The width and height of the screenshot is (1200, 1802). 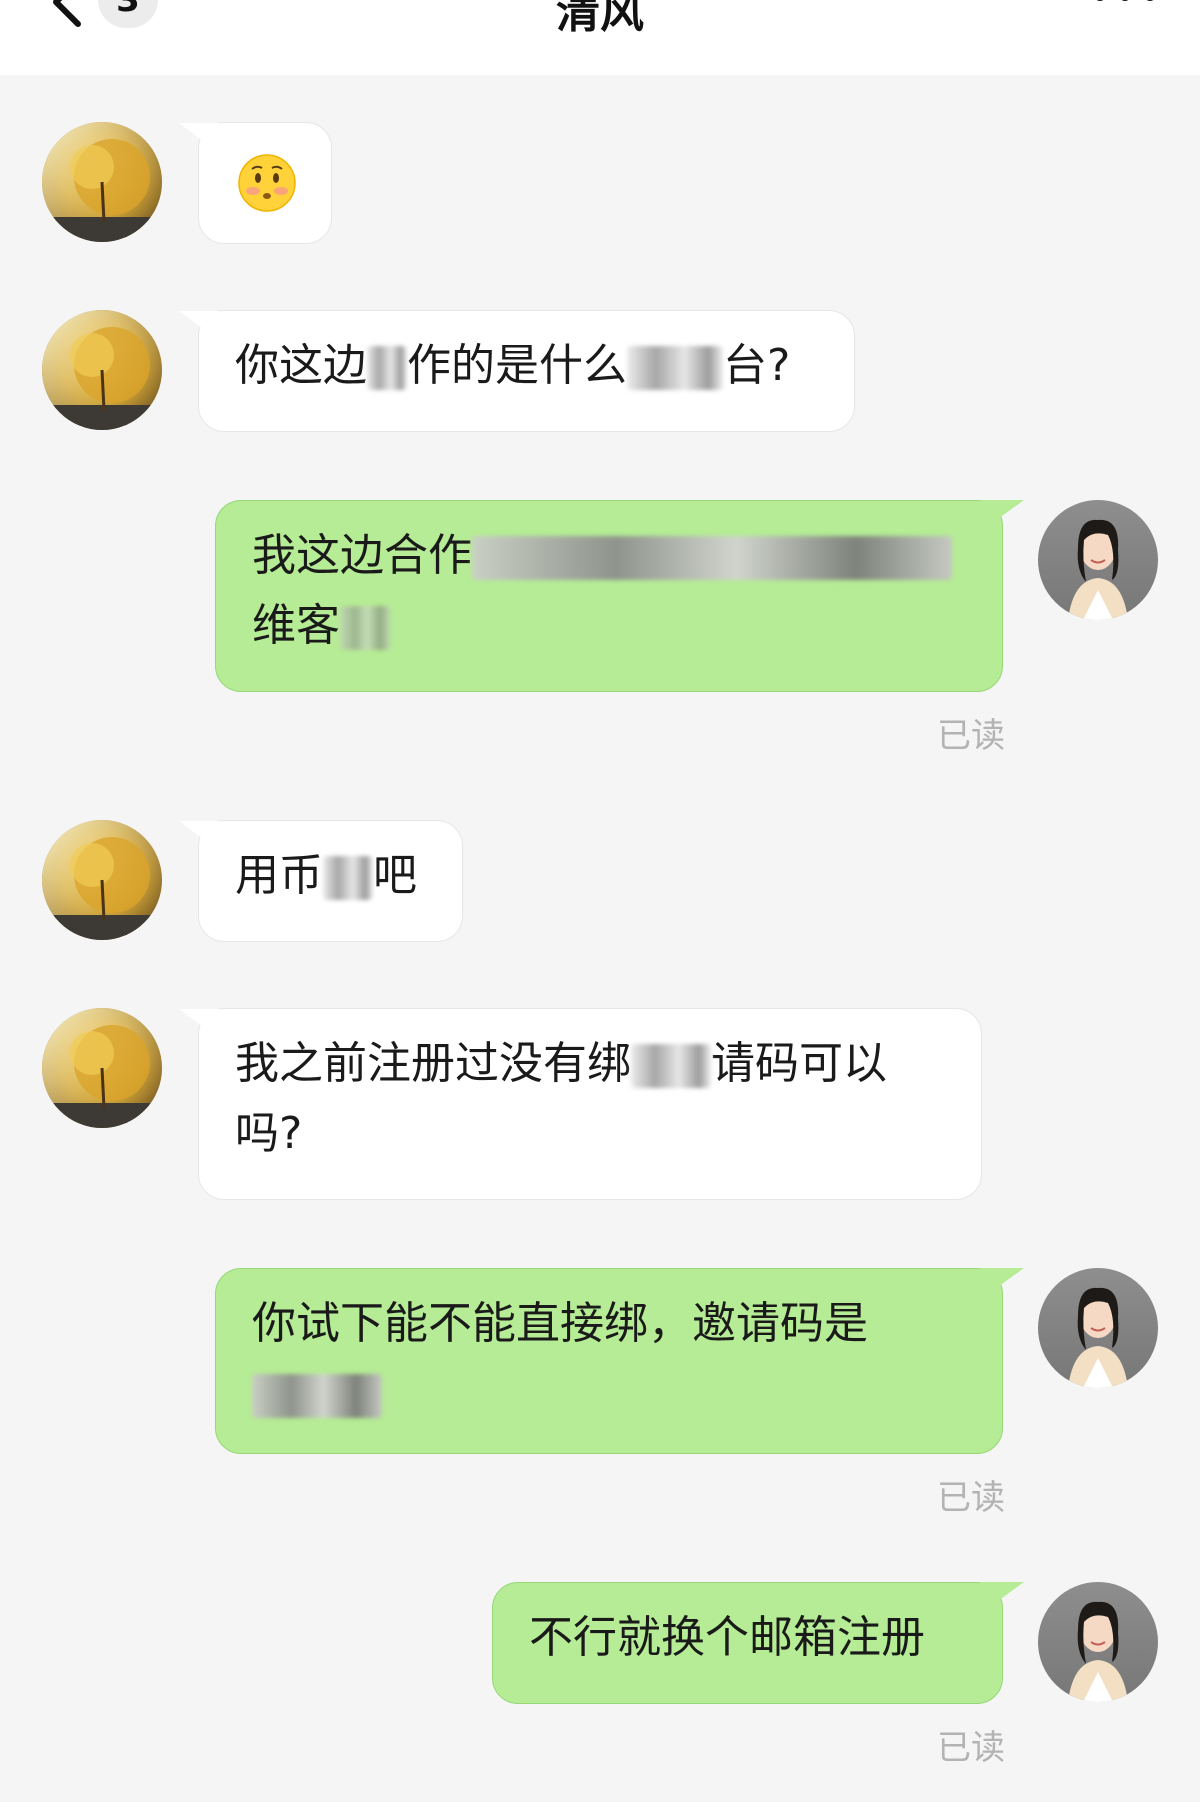 I want to click on message-bubble: 不行就换个邮箱注册, so click(x=747, y=1643).